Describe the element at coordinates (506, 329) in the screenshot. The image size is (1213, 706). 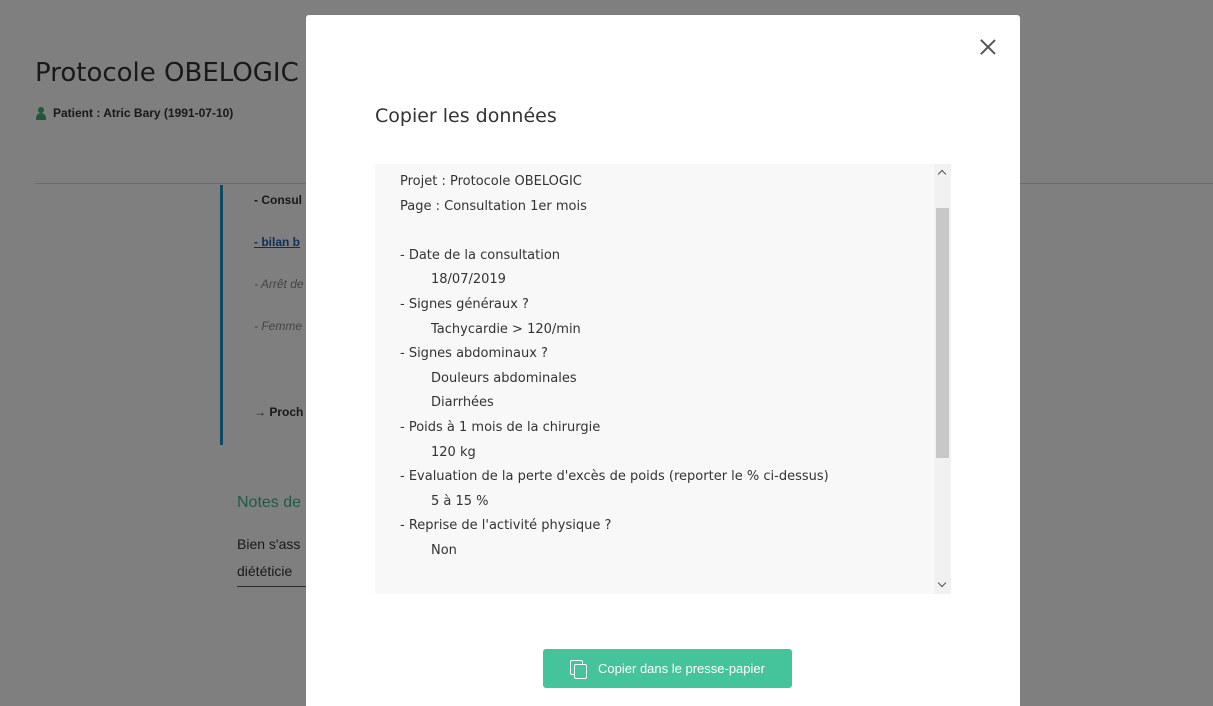
I see `data-row-value: Tachycardie > 120/min` at that location.